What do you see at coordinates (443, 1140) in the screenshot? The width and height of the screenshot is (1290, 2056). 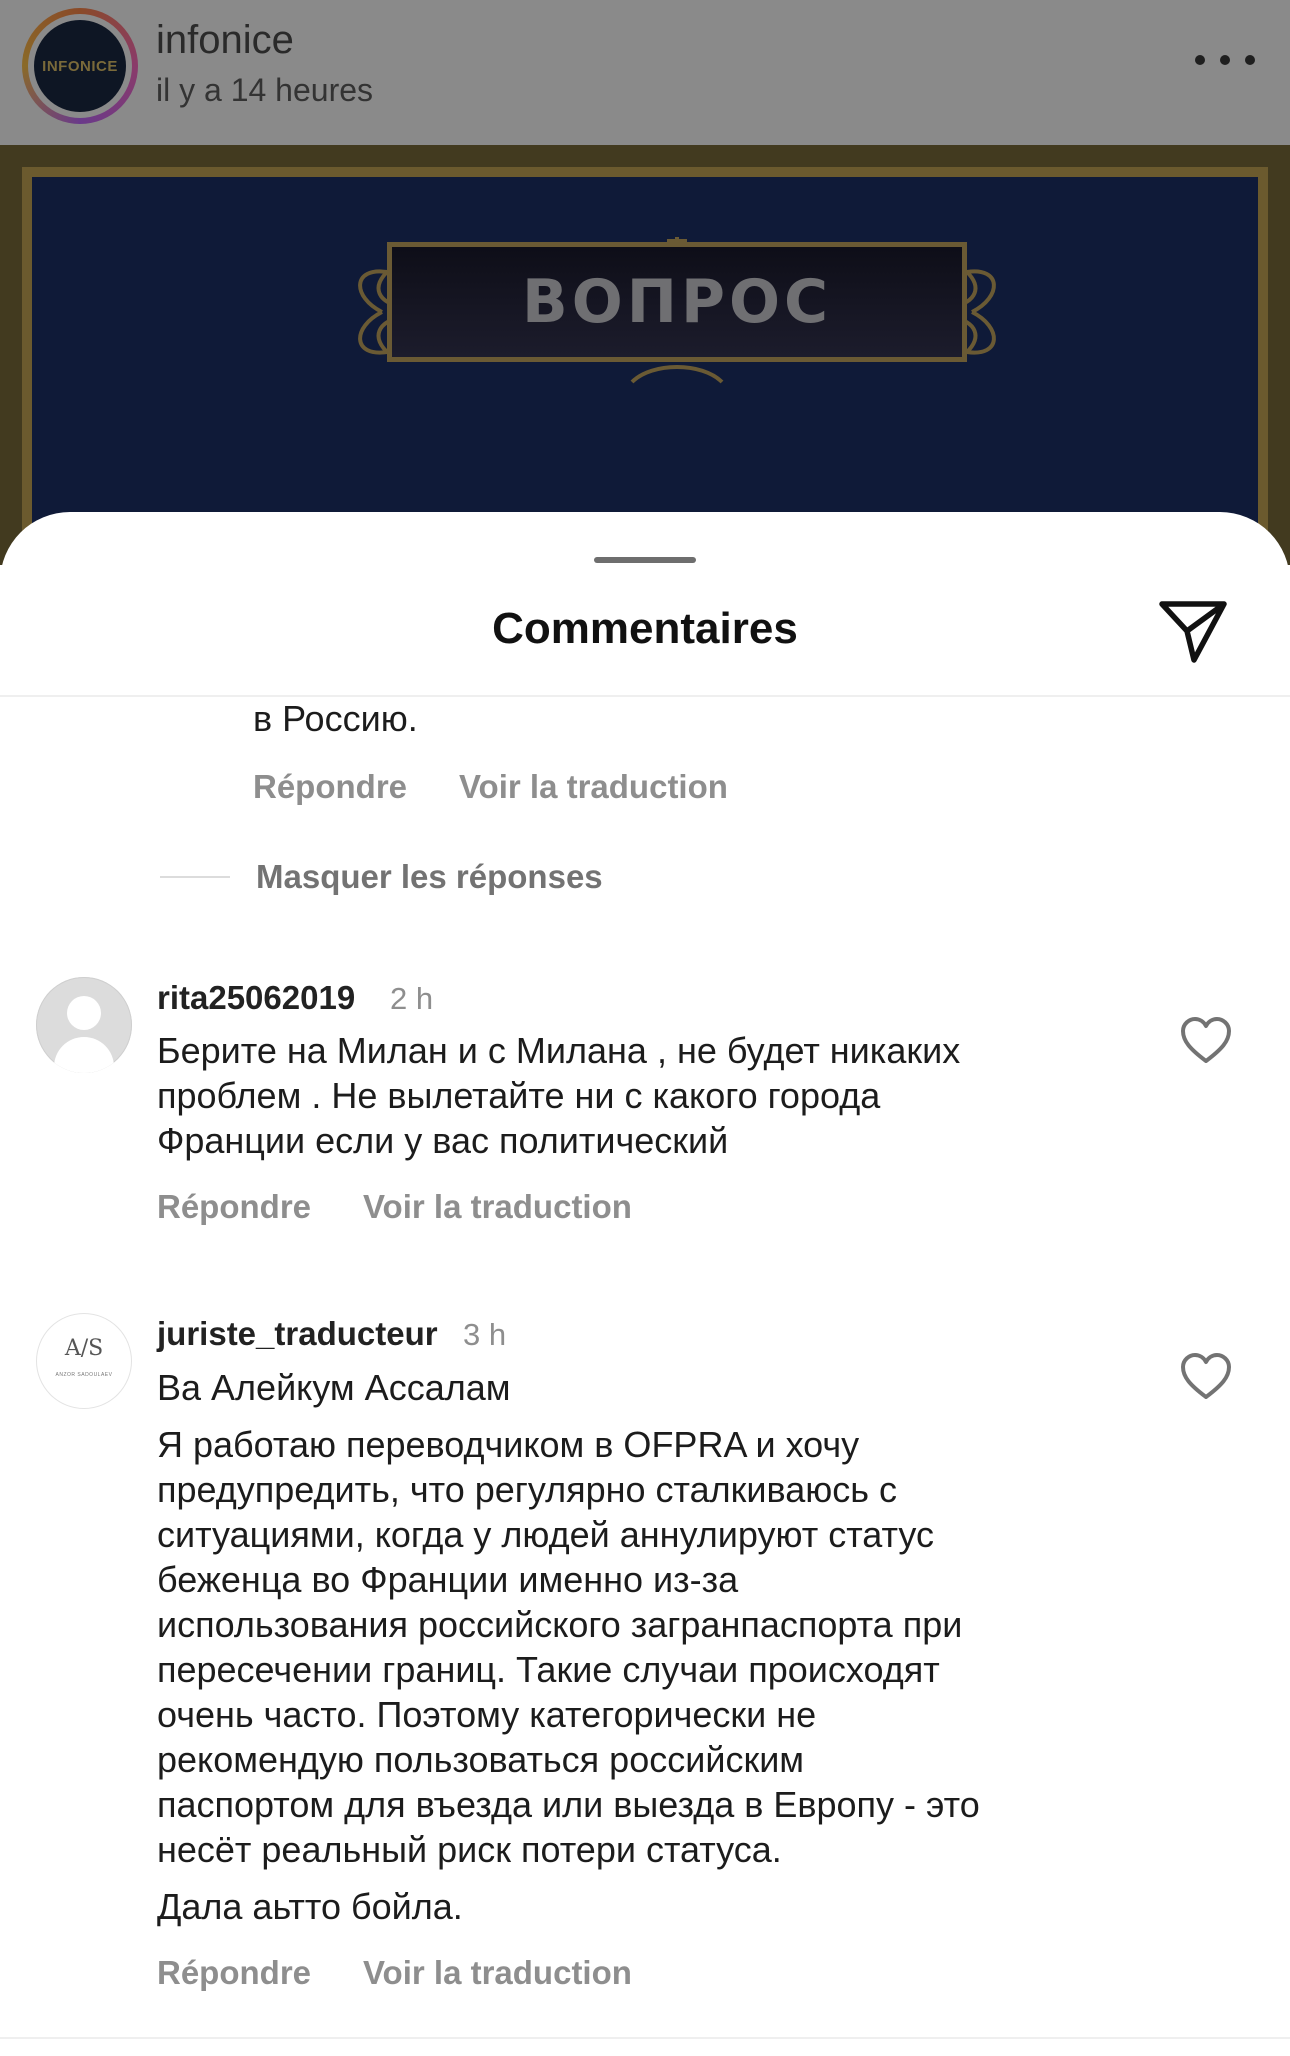 I see `comment-text-line: Франции если у вас политический` at bounding box center [443, 1140].